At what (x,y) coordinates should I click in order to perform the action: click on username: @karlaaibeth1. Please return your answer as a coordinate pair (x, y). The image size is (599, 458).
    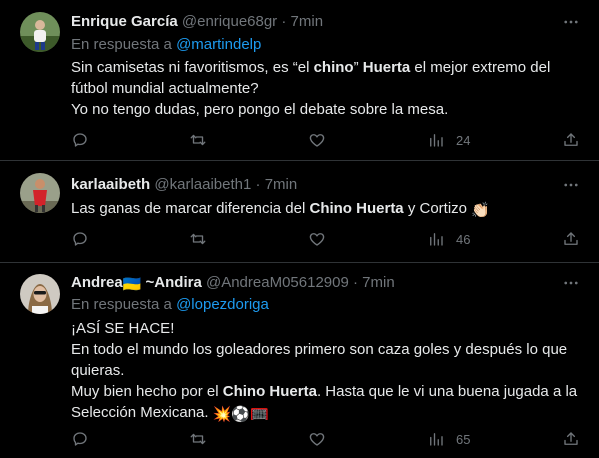
    Looking at the image, I should click on (202, 184).